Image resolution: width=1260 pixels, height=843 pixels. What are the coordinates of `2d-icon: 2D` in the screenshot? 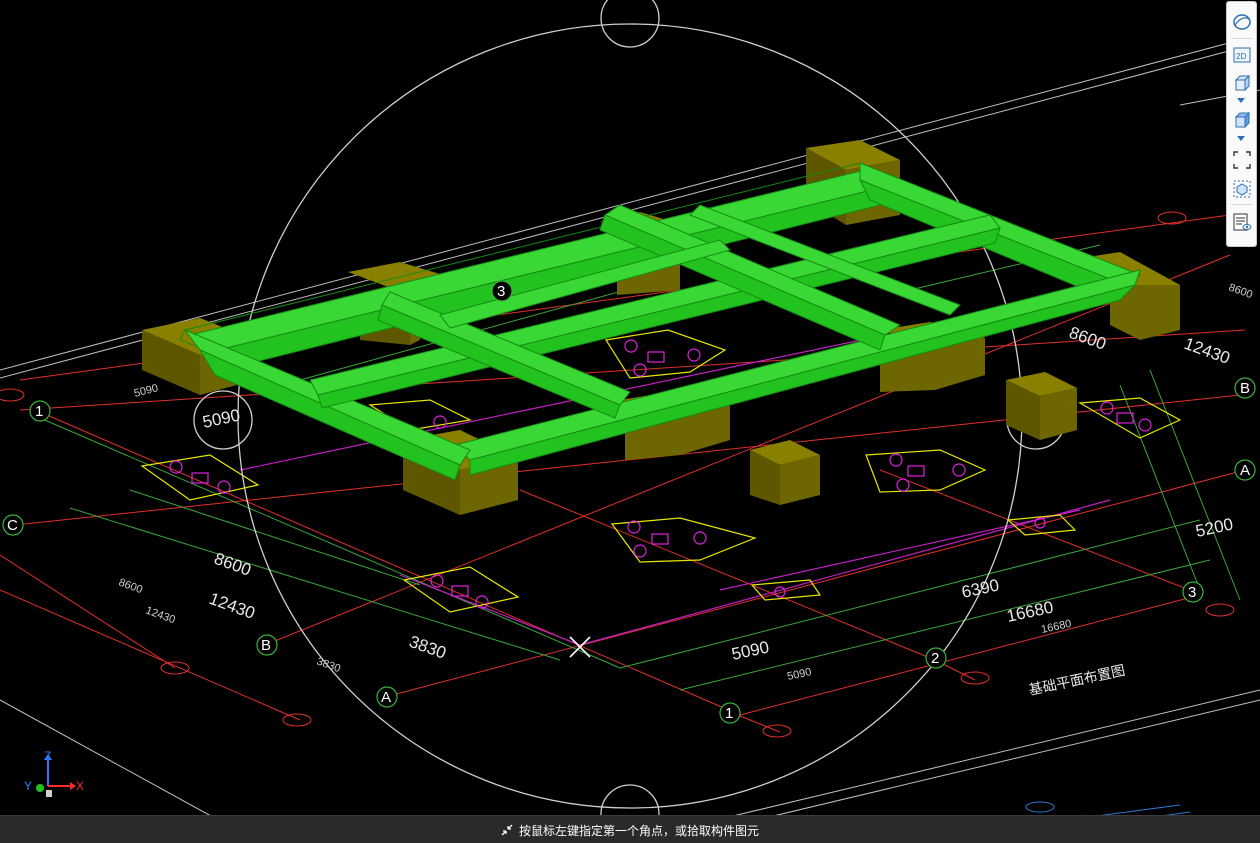 It's located at (1241, 54).